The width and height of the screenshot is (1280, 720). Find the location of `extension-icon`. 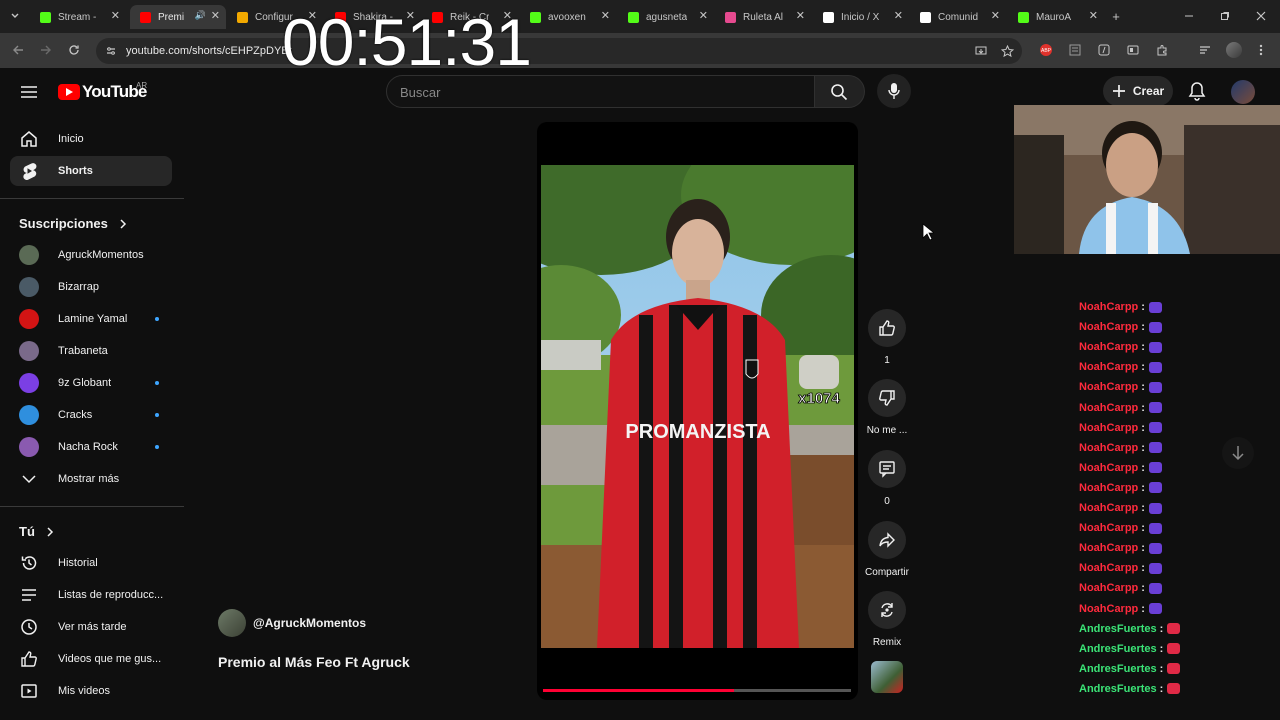

extension-icon is located at coordinates (1075, 50).